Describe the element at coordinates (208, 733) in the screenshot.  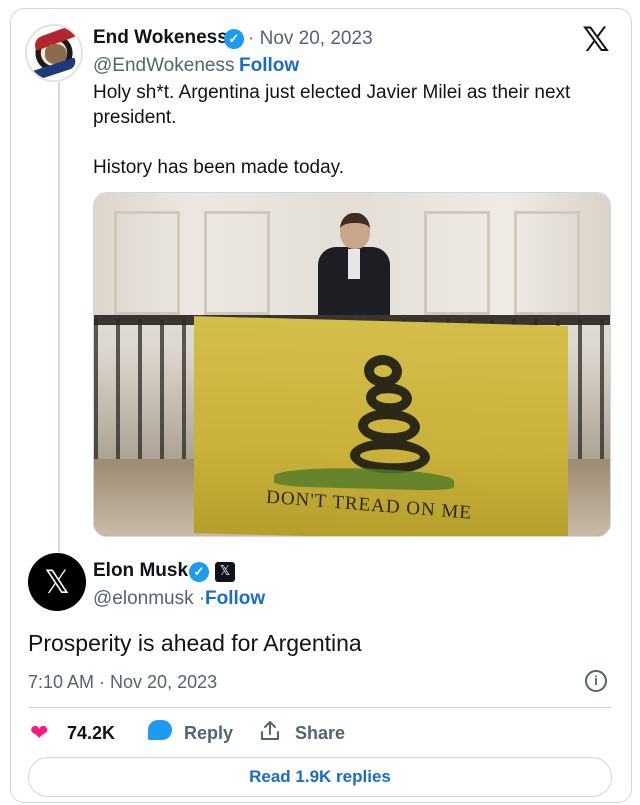
I see `reply-button: Reply` at that location.